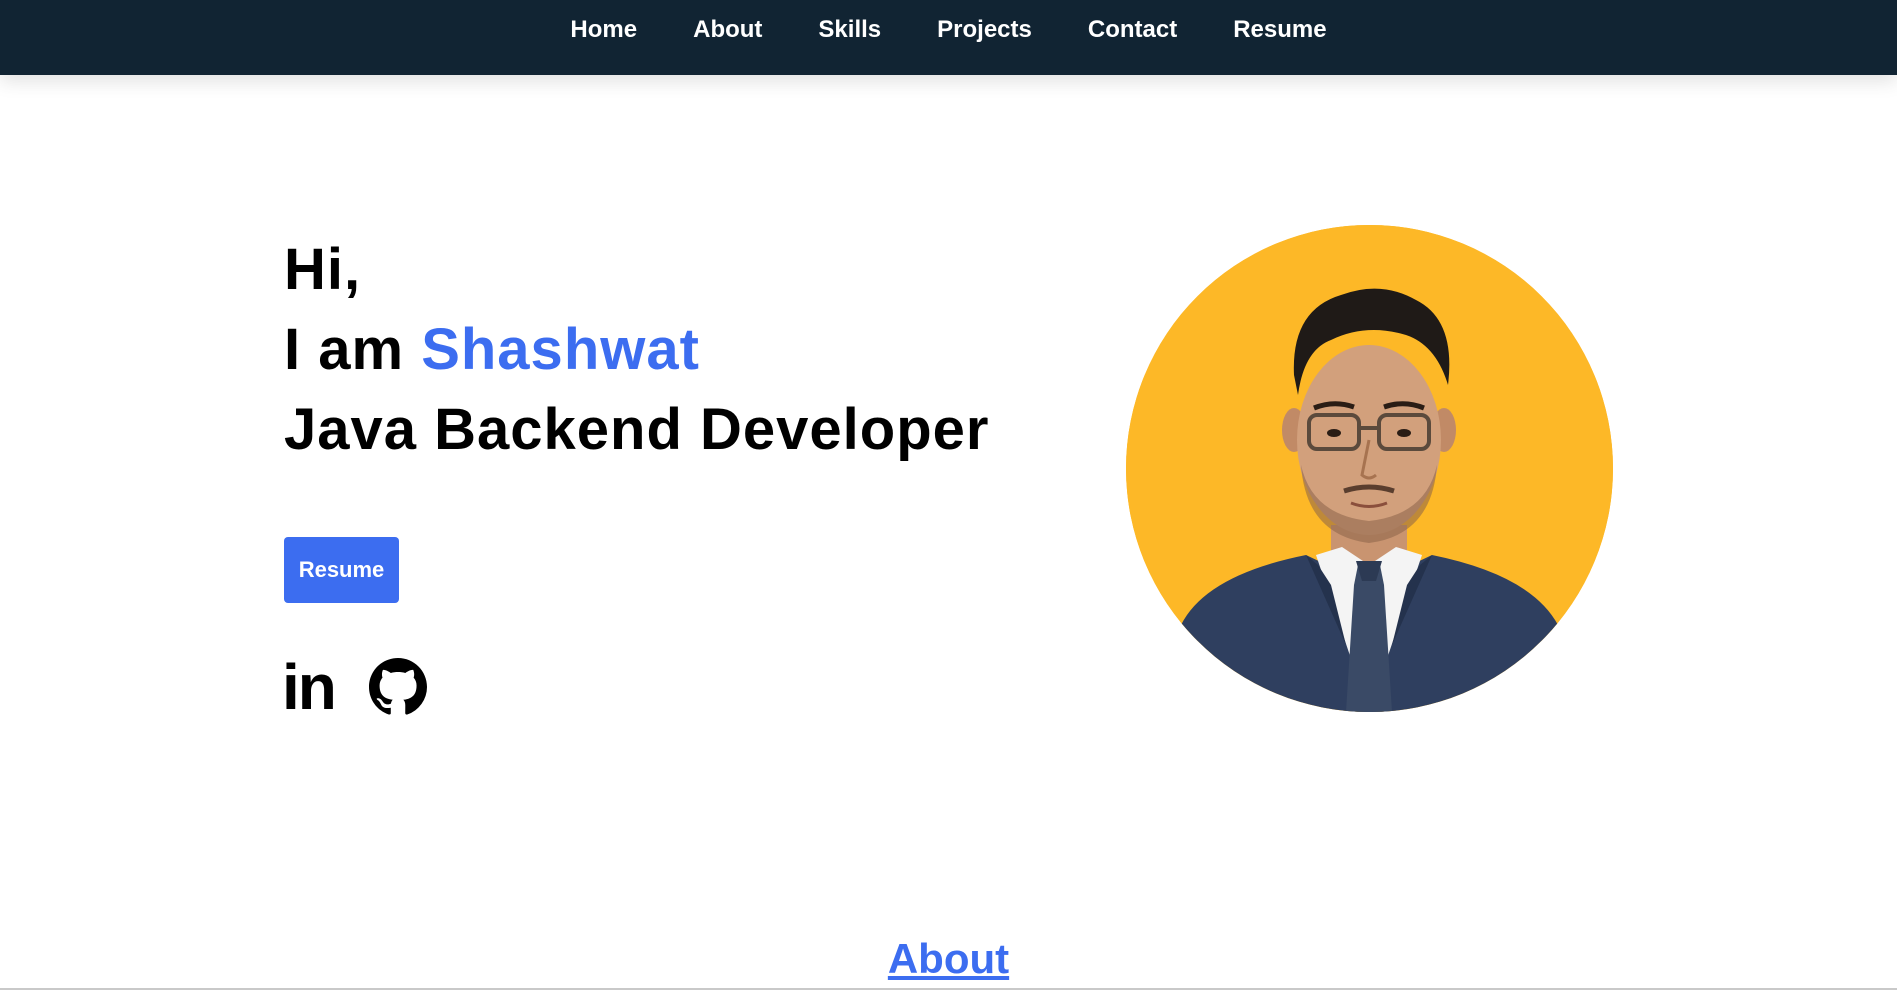  Describe the element at coordinates (727, 29) in the screenshot. I see `nav-link-about: About` at that location.